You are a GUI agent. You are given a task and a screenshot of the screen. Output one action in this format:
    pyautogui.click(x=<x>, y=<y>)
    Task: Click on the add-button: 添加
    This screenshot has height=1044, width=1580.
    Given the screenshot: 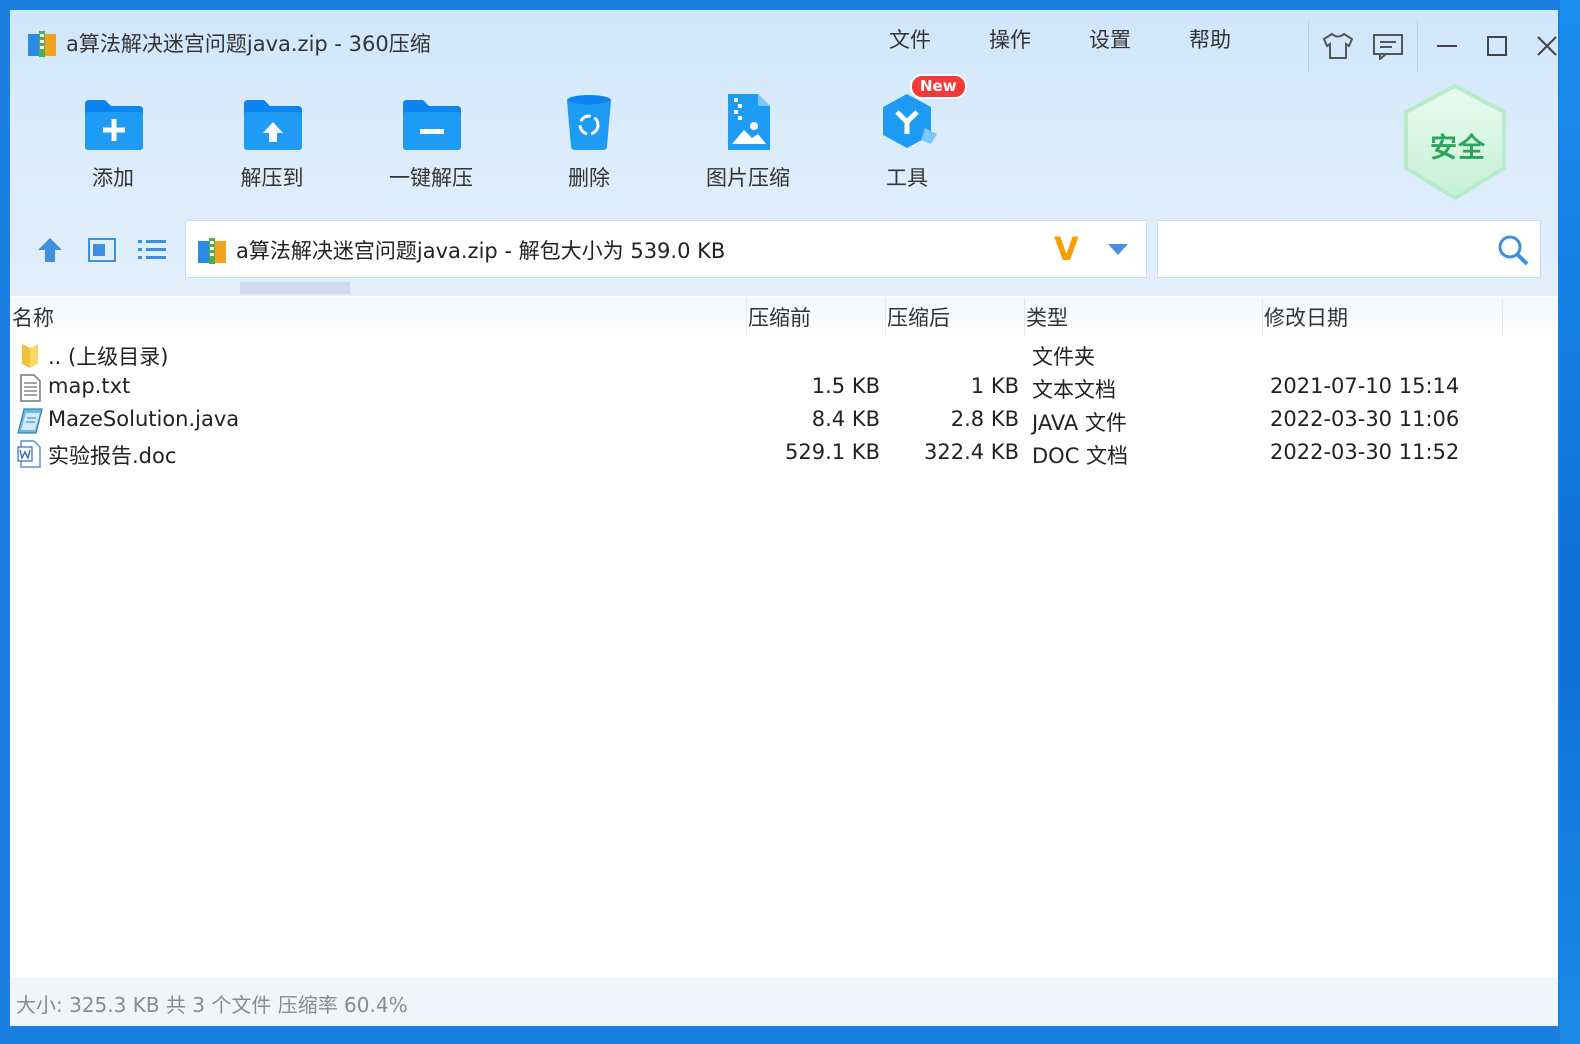 What is the action you would take?
    pyautogui.click(x=113, y=142)
    